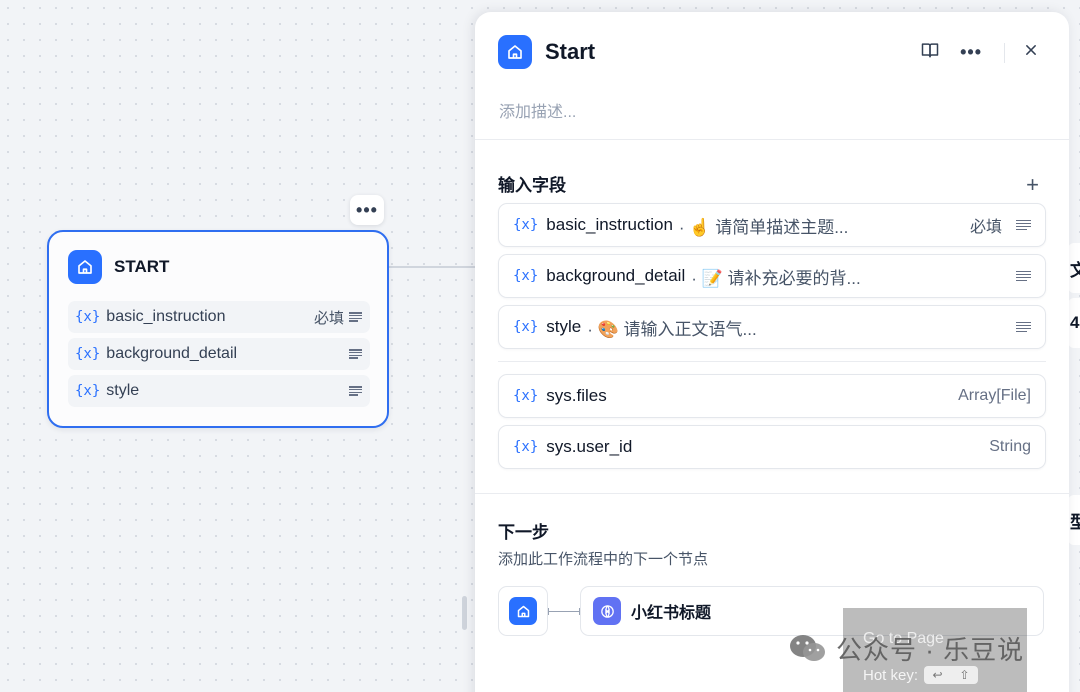  Describe the element at coordinates (1004, 52) in the screenshot. I see `toolbar-divider` at that location.